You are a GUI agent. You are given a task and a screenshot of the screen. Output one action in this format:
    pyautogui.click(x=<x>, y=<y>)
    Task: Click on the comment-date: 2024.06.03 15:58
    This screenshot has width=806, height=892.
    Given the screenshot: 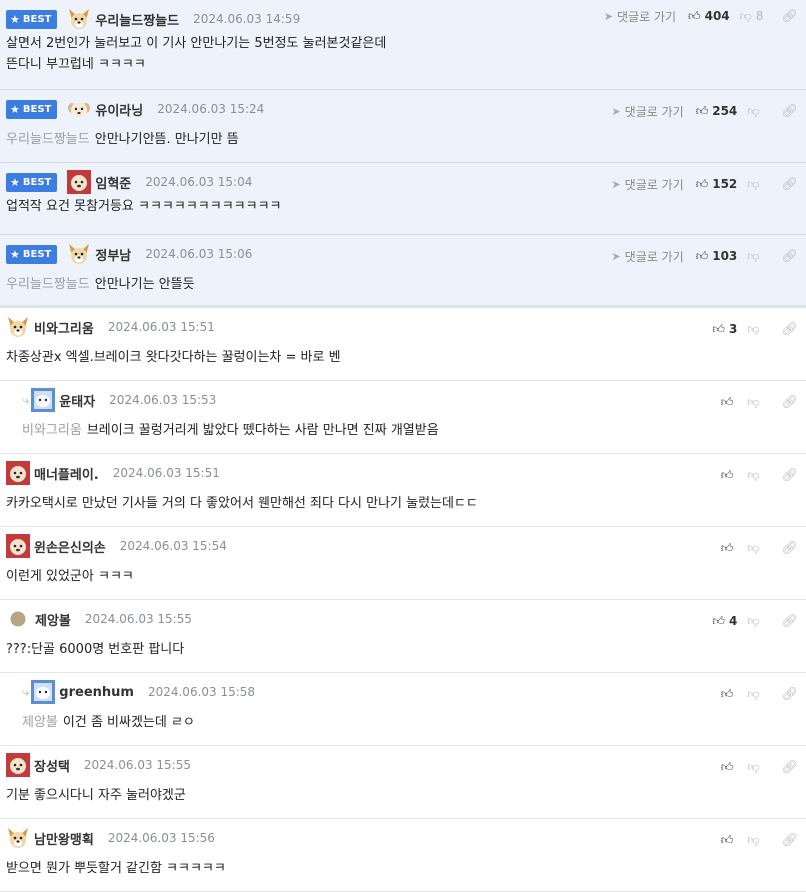 What is the action you would take?
    pyautogui.click(x=201, y=692)
    